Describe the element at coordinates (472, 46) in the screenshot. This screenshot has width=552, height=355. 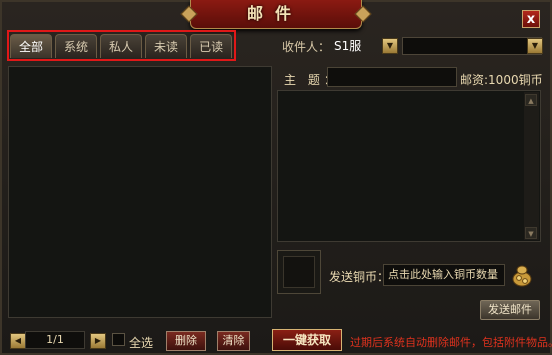
I see `recipient-name-input` at that location.